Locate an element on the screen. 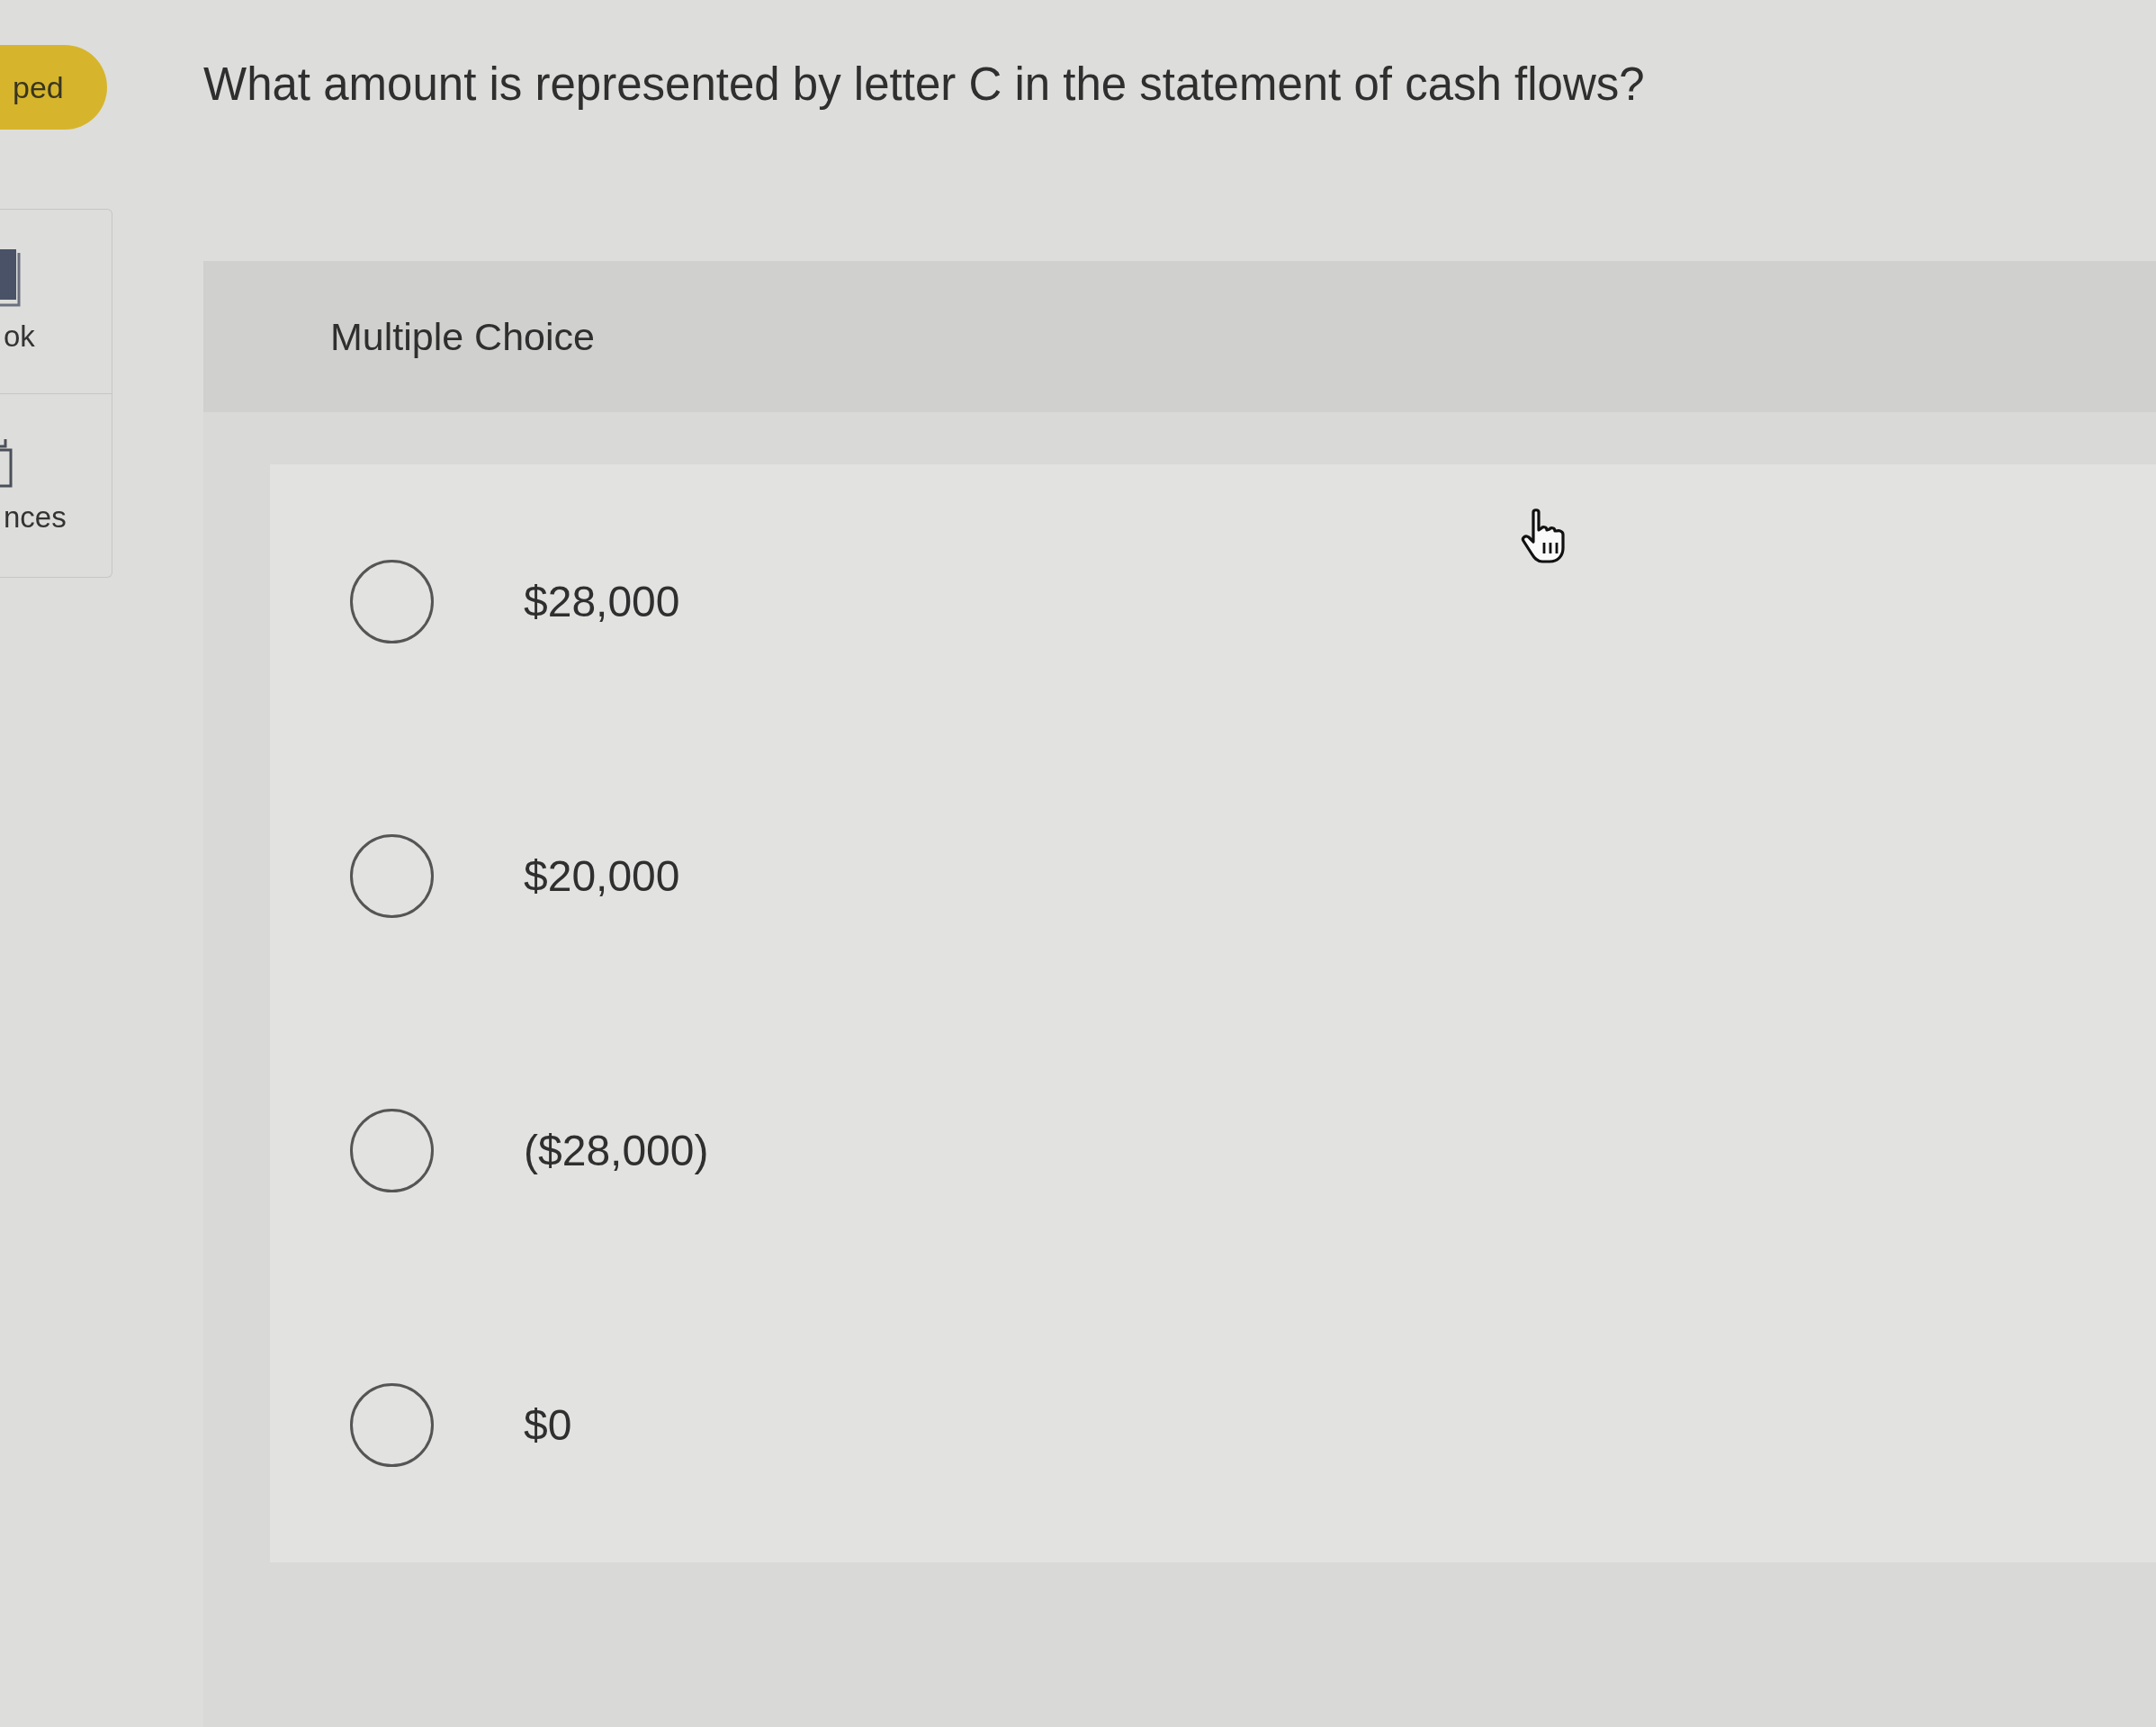 Image resolution: width=2156 pixels, height=1727 pixels. hand-cursor-icon is located at coordinates (1543, 536).